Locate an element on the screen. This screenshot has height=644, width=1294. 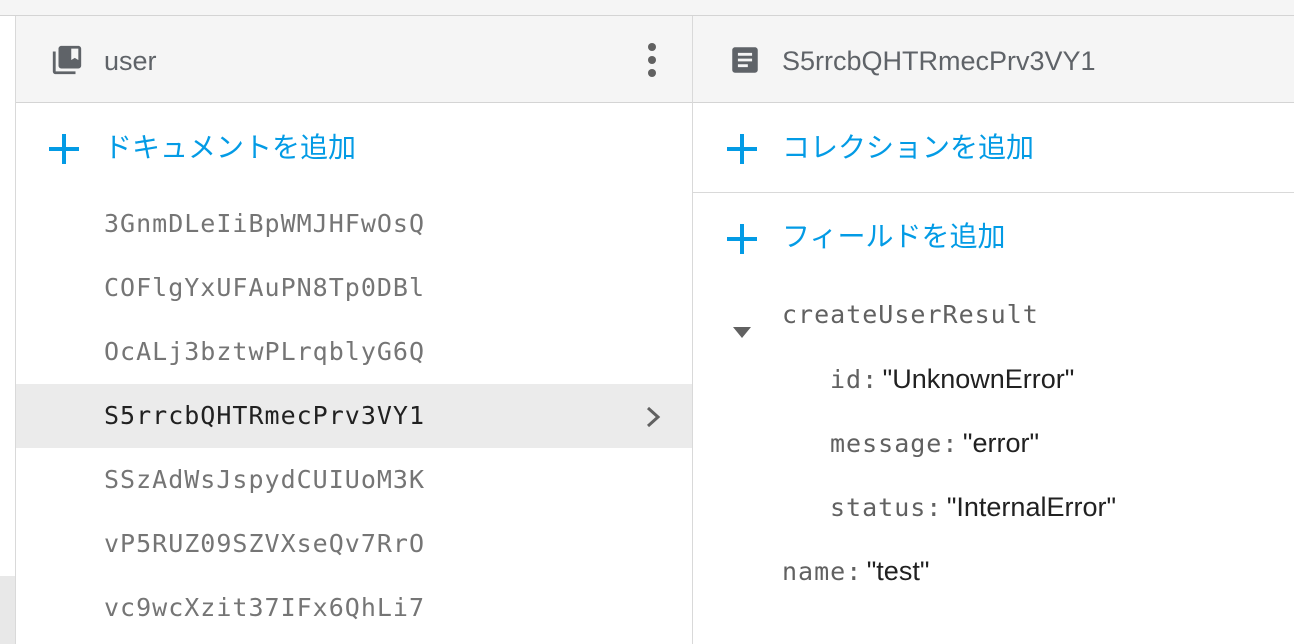
field-row-id: id: "UnknownError" is located at coordinates (952, 381).